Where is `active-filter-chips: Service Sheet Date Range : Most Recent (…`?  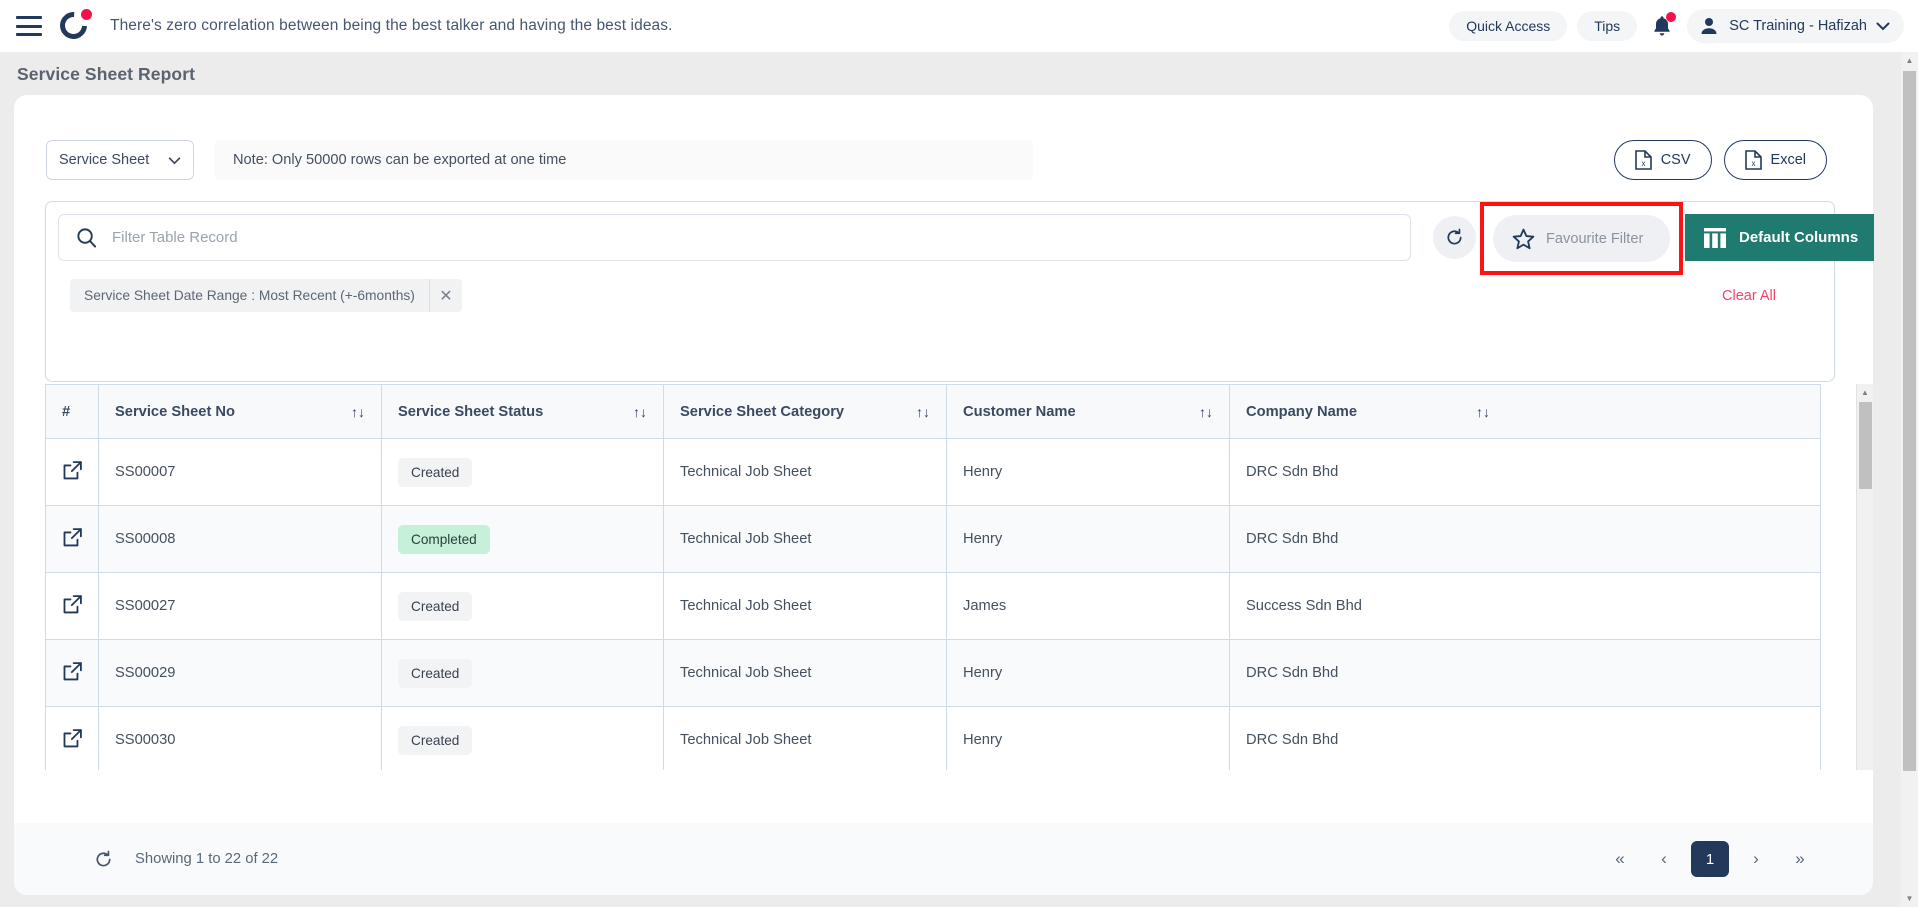
active-filter-chips: Service Sheet Date Range : Most Recent (… is located at coordinates (945, 295).